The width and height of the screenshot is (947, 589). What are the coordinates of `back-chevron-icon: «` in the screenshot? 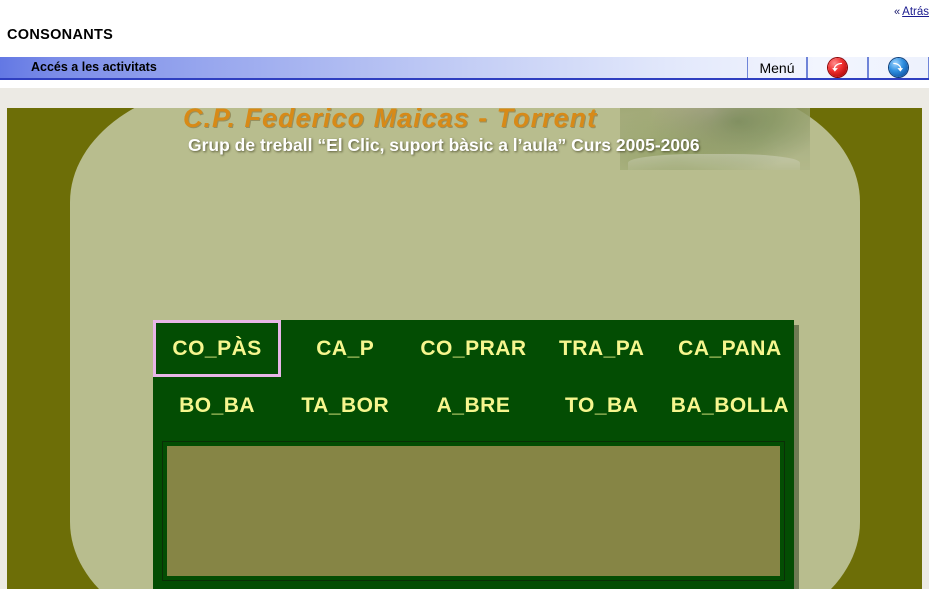 It's located at (897, 12).